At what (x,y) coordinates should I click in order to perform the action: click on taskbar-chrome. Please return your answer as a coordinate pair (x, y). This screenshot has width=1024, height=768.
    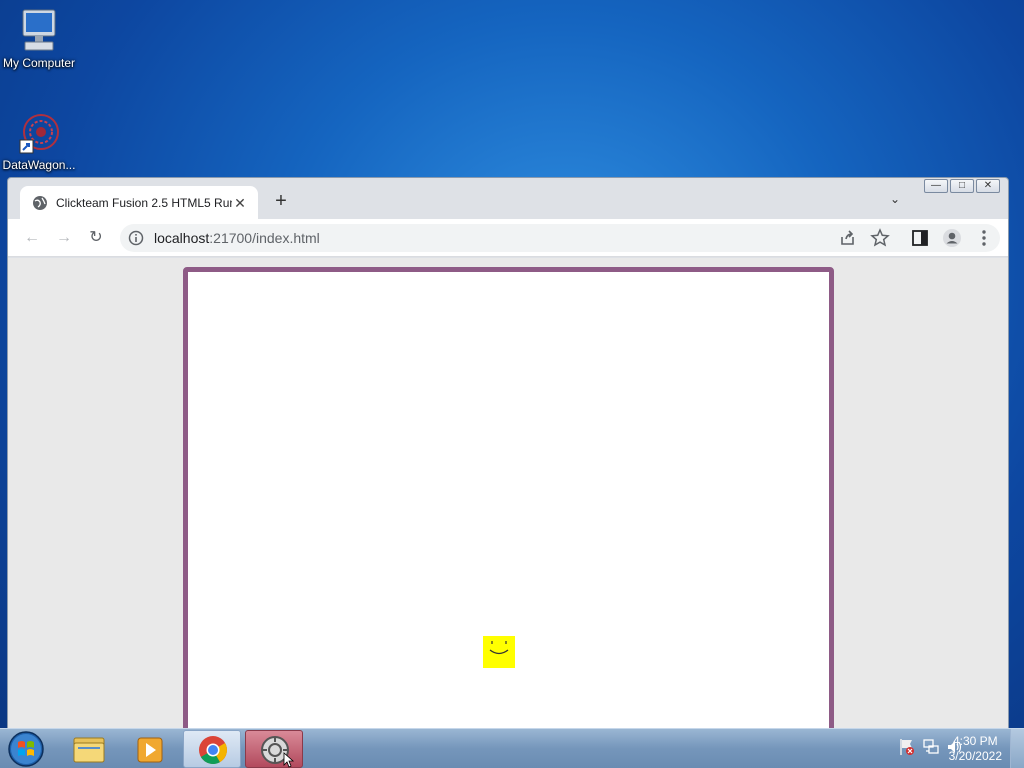
    Looking at the image, I should click on (212, 749).